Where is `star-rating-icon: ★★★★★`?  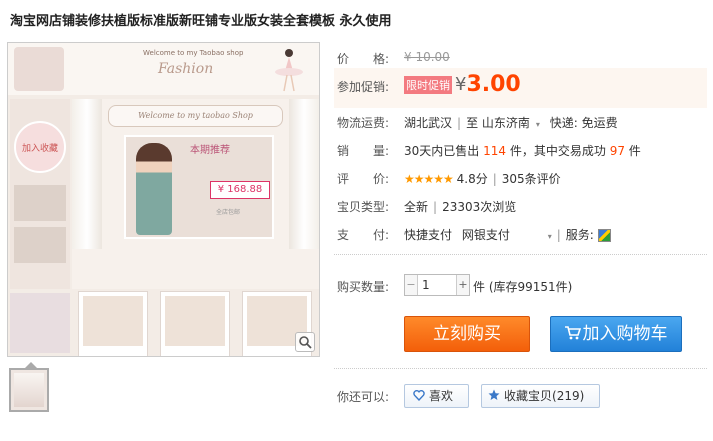 star-rating-icon: ★★★★★ is located at coordinates (429, 179).